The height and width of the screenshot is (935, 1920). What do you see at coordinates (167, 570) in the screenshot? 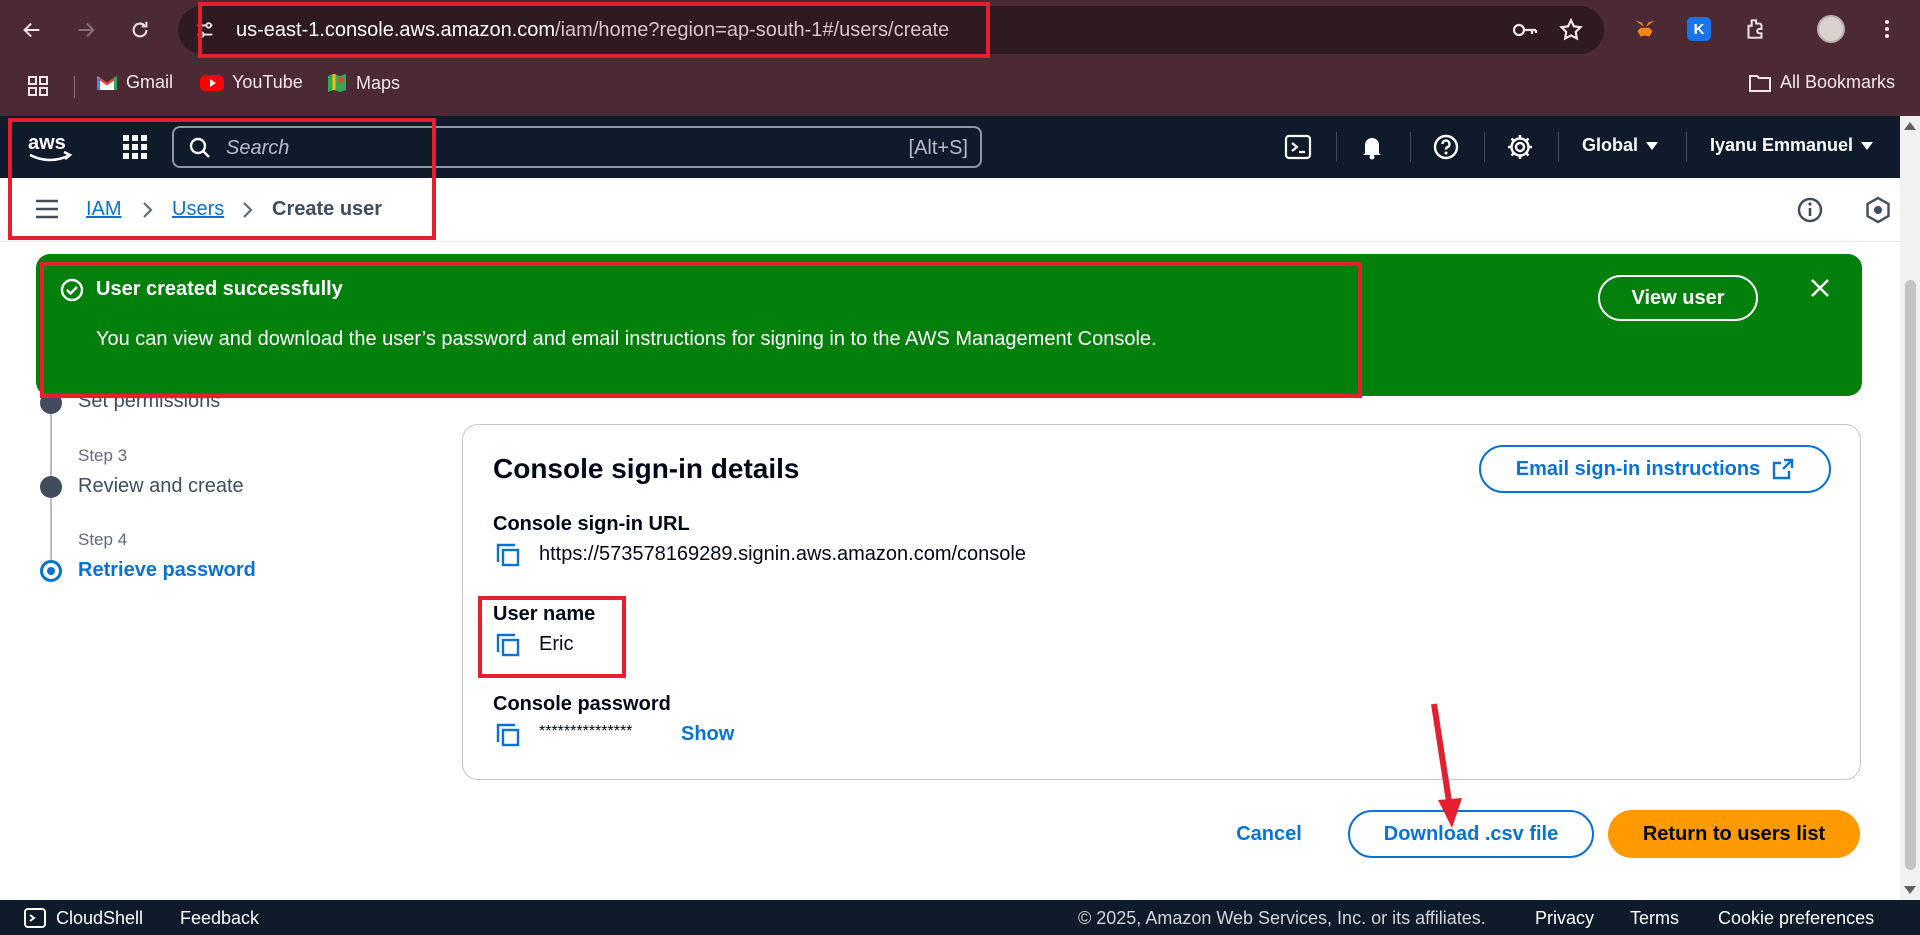
I see `step-title-retrieve-password: Retrieve password` at bounding box center [167, 570].